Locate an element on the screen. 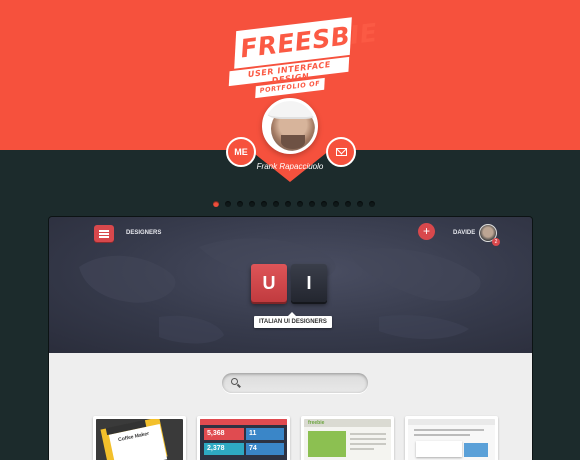 Image resolution: width=580 pixels, height=460 pixels. profile-name: Frank Rapacciuolo is located at coordinates (290, 166).